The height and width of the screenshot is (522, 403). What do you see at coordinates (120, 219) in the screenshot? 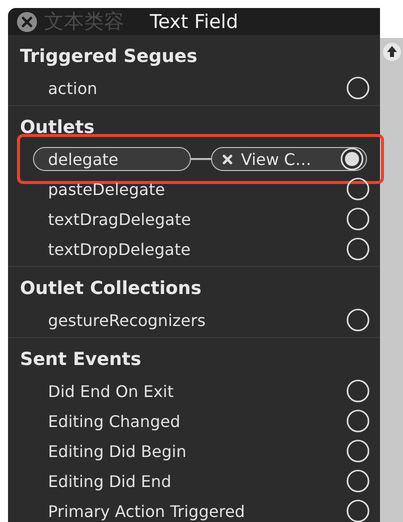
I see `outlet-label: textDragDelegate` at bounding box center [120, 219].